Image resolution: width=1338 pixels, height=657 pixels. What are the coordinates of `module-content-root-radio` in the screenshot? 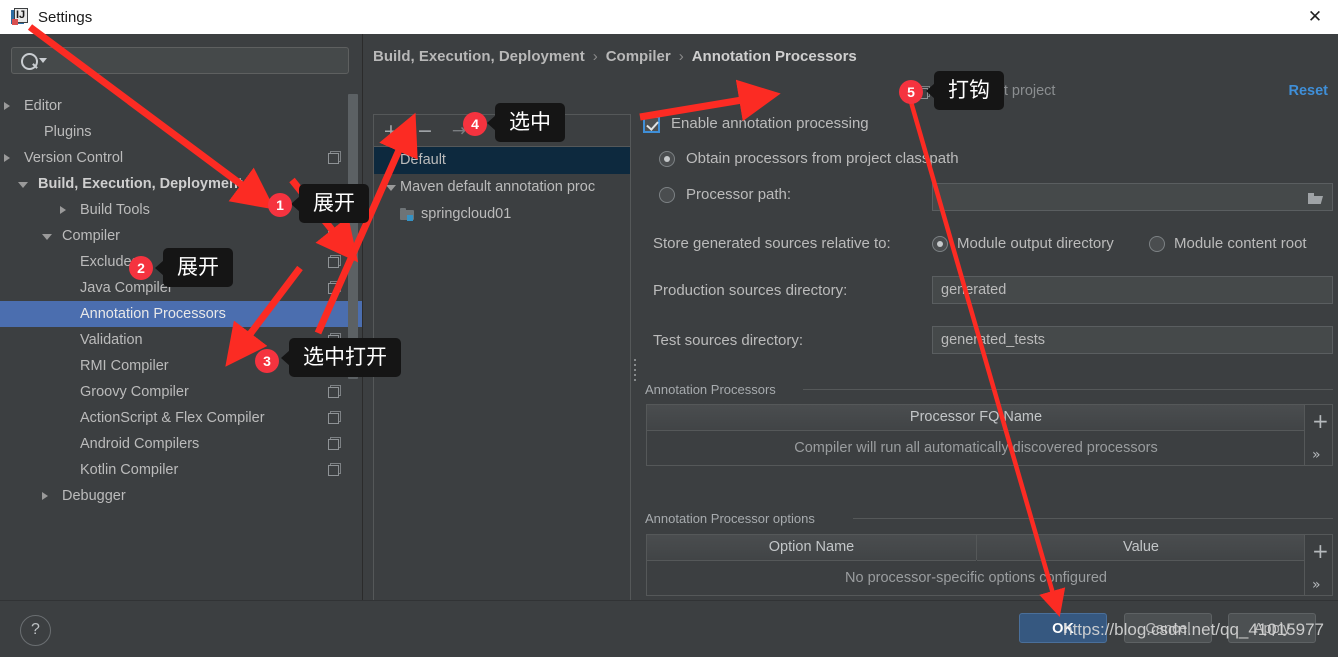 It's located at (1157, 244).